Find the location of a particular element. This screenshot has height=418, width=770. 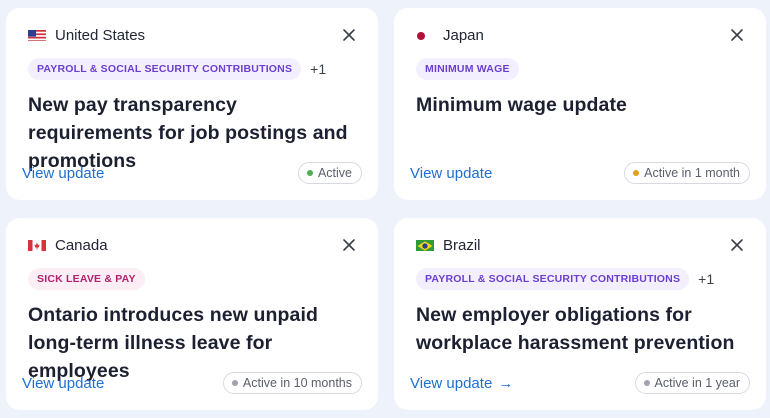

country-name: United States is located at coordinates (100, 35).